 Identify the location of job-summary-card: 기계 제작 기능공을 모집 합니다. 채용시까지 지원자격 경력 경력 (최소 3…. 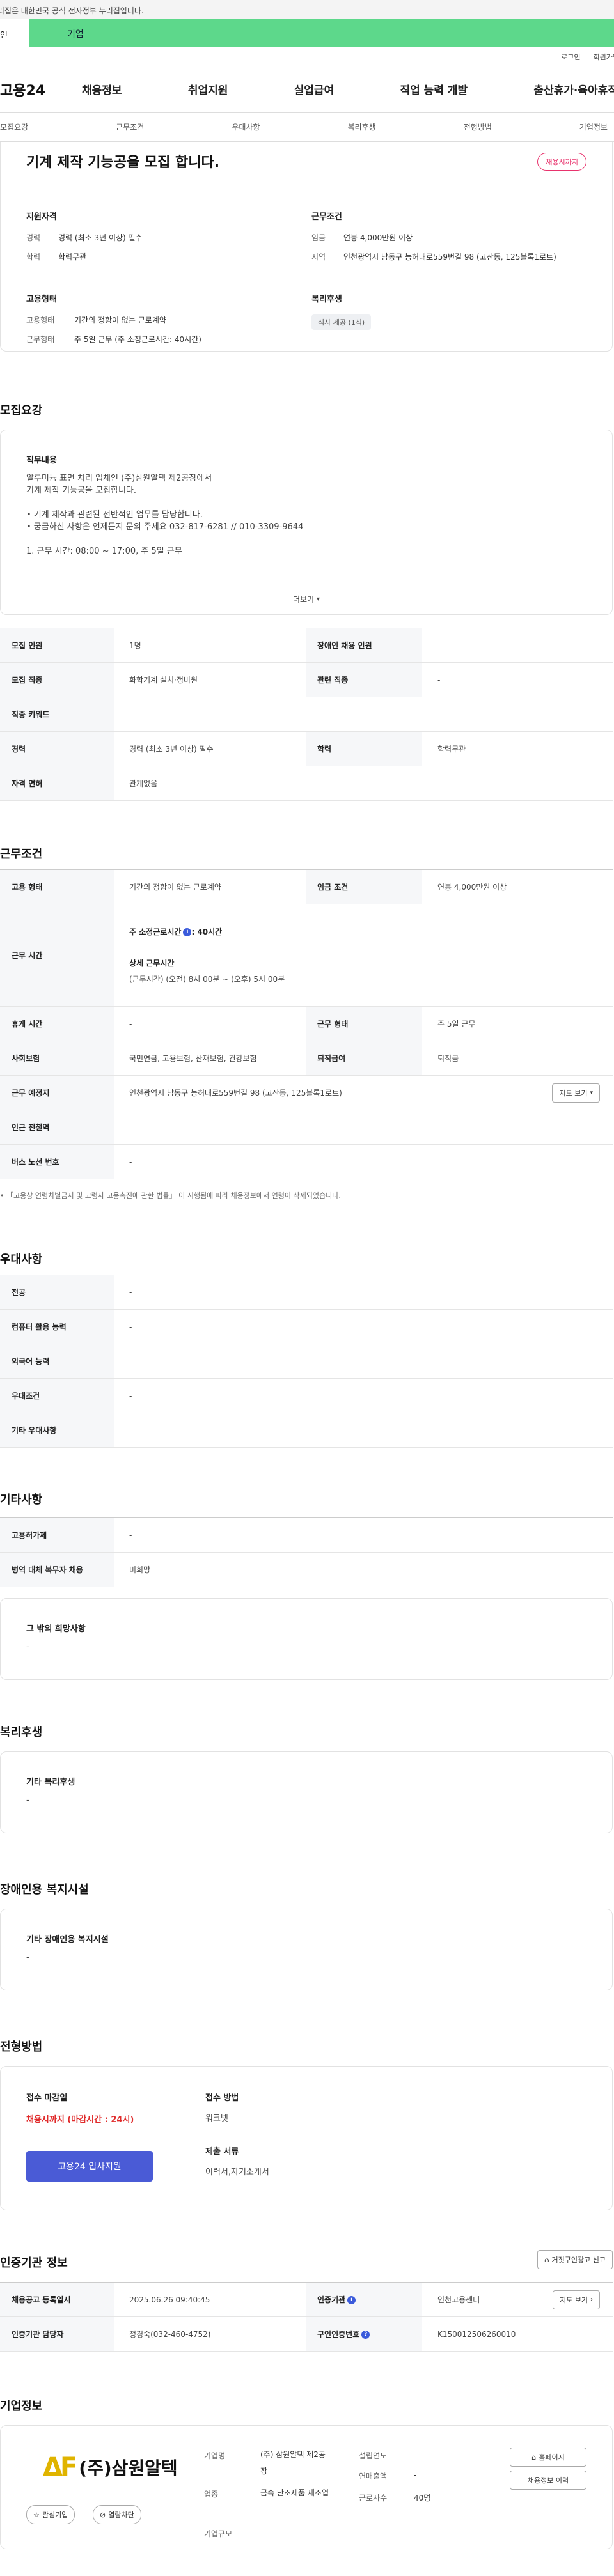
(306, 247).